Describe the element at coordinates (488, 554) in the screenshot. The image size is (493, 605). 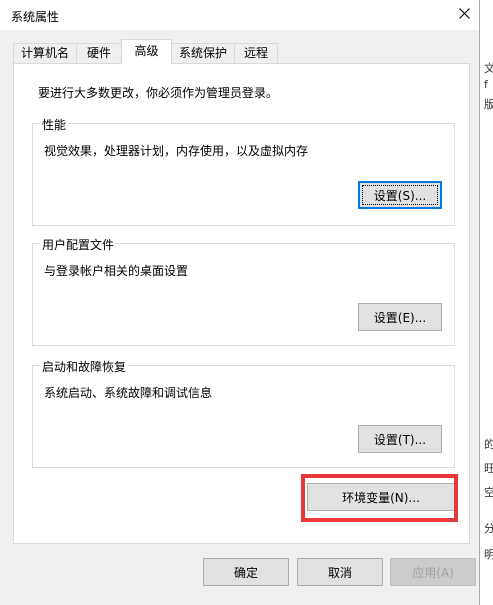
I see `background-window-text: 明` at that location.